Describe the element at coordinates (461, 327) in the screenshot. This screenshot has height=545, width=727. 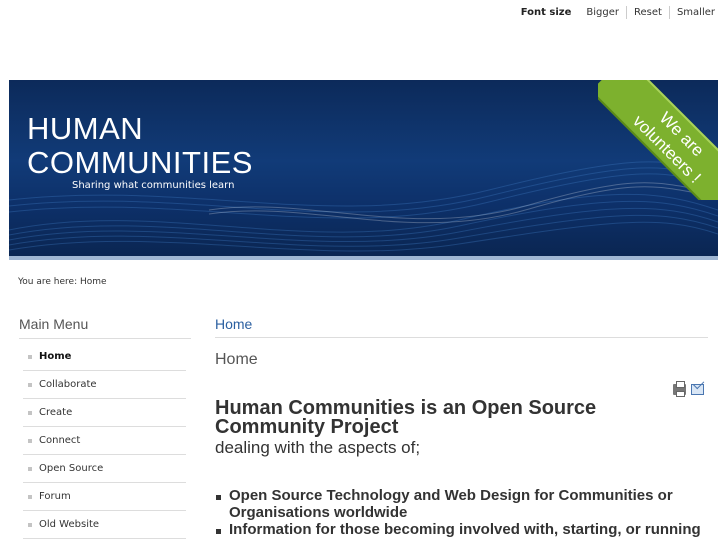
I see `section-title: Home` at that location.